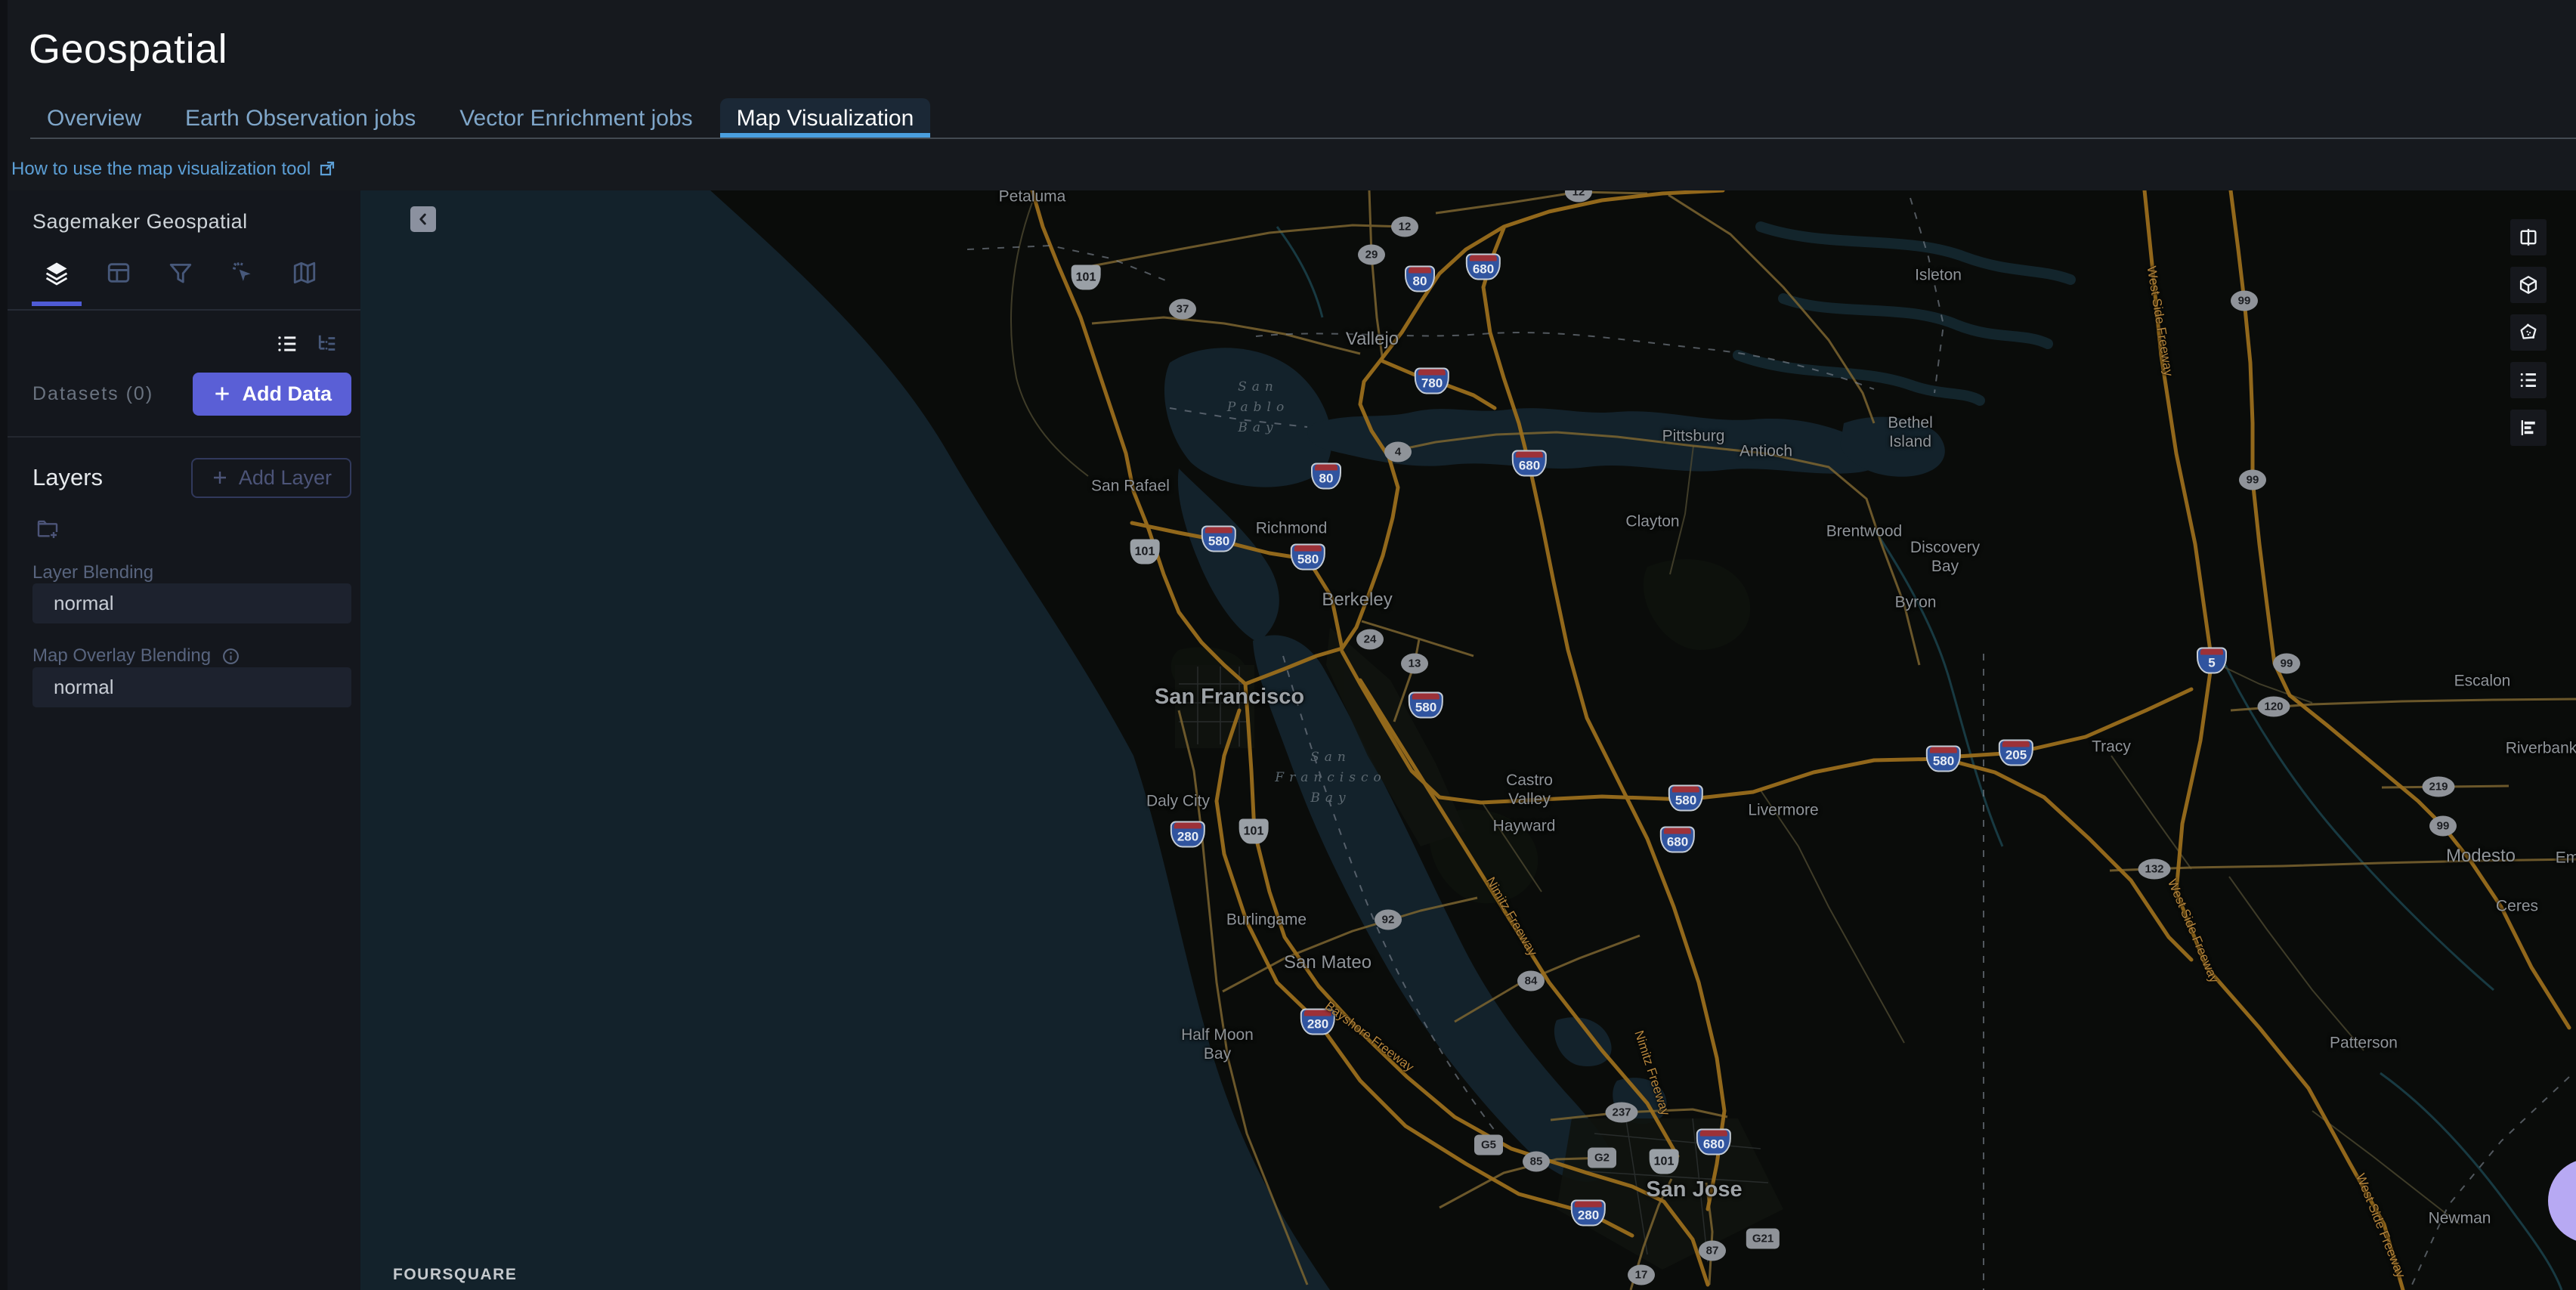 The height and width of the screenshot is (1290, 2576). What do you see at coordinates (287, 344) in the screenshot?
I see `list-view-icon` at bounding box center [287, 344].